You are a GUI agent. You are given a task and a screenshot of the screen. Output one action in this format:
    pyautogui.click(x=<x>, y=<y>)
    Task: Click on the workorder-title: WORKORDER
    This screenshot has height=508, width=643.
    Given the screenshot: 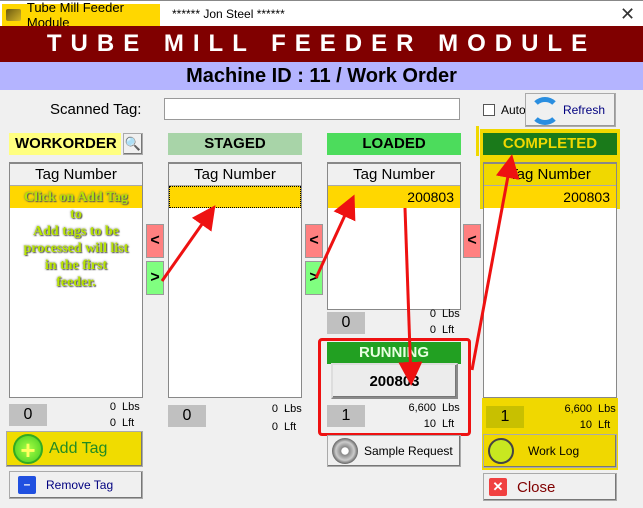 What is the action you would take?
    pyautogui.click(x=65, y=144)
    